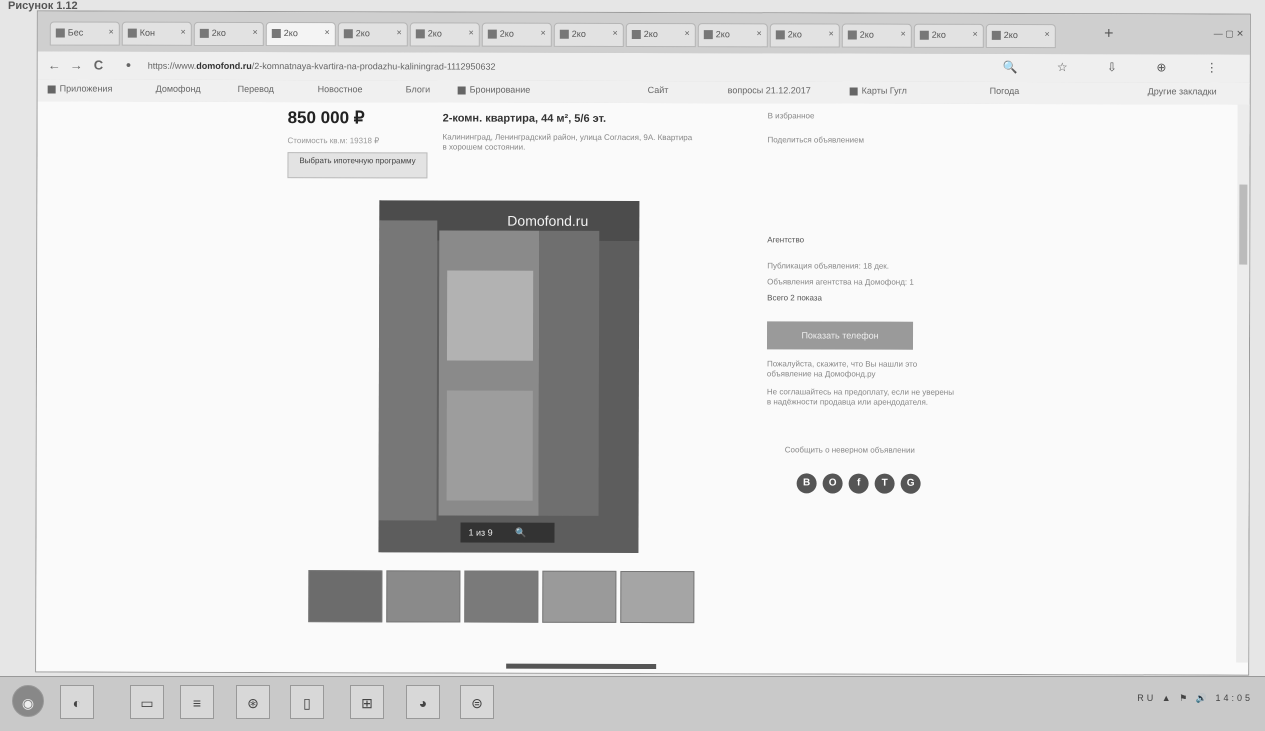 This screenshot has width=1265, height=731. Describe the element at coordinates (525, 118) in the screenshot. I see `listing-title: 2-комн. квартира, 44 м², 5/6 эт.` at that location.